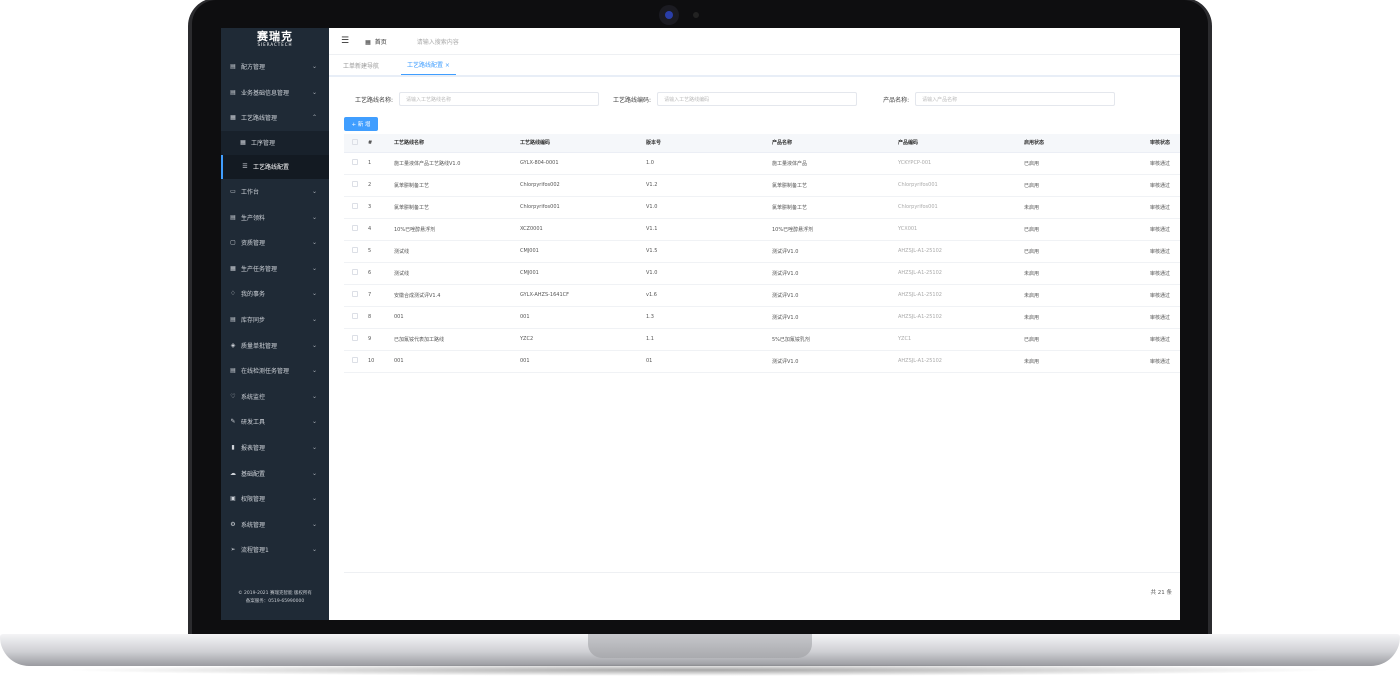 Image resolution: width=1400 pixels, height=683 pixels. I want to click on sidebar-item: ♡ 系统监控 ⌄, so click(275, 397).